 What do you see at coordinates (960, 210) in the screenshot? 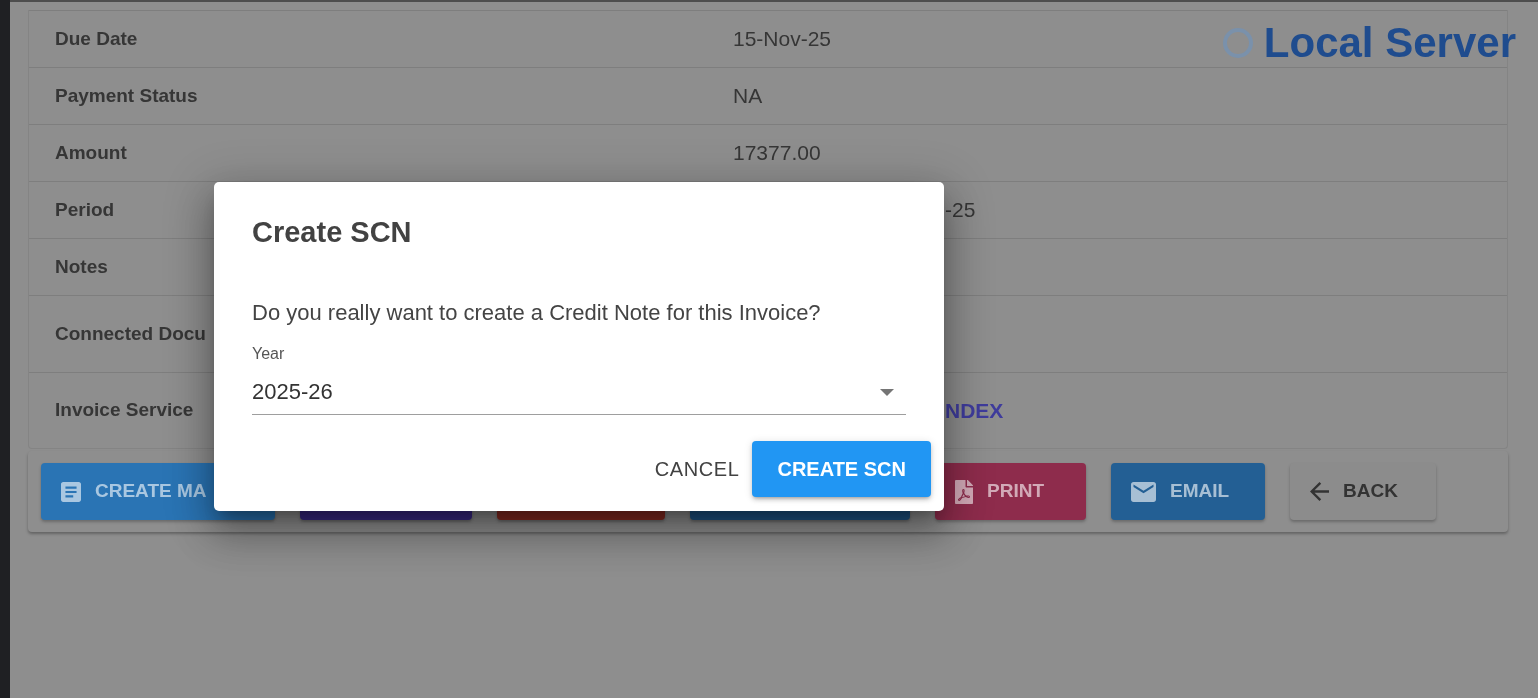
I see `row-value: -25` at bounding box center [960, 210].